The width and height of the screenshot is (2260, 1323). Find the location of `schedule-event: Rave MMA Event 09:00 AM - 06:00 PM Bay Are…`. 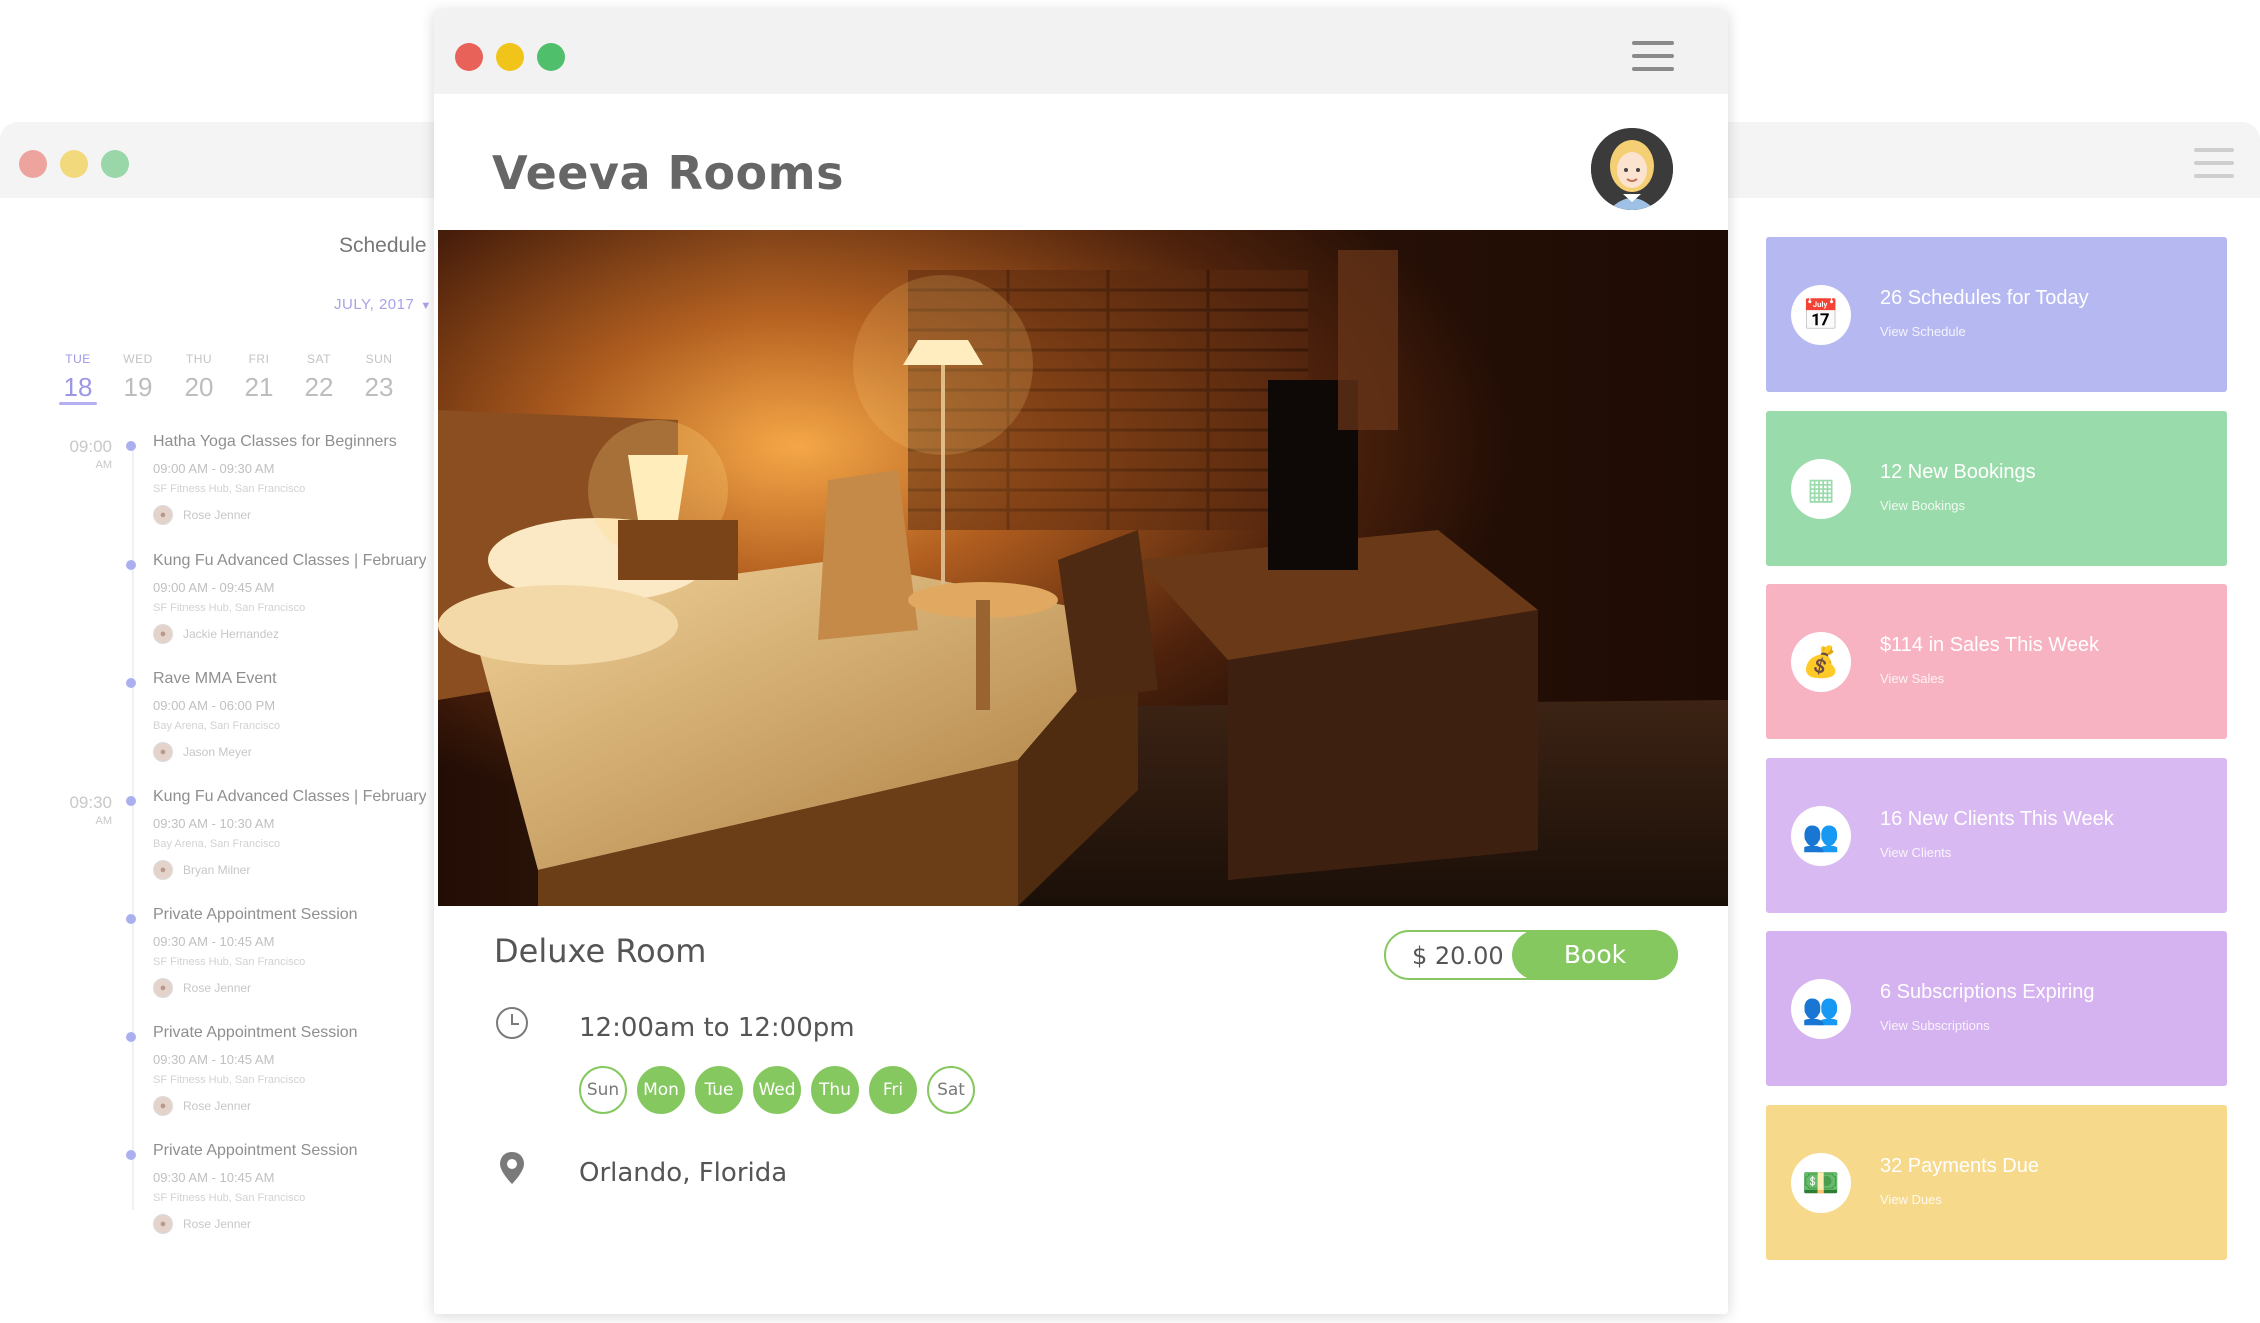

schedule-event: Rave MMA Event 09:00 AM - 06:00 PM Bay Are… is located at coordinates (276, 716).